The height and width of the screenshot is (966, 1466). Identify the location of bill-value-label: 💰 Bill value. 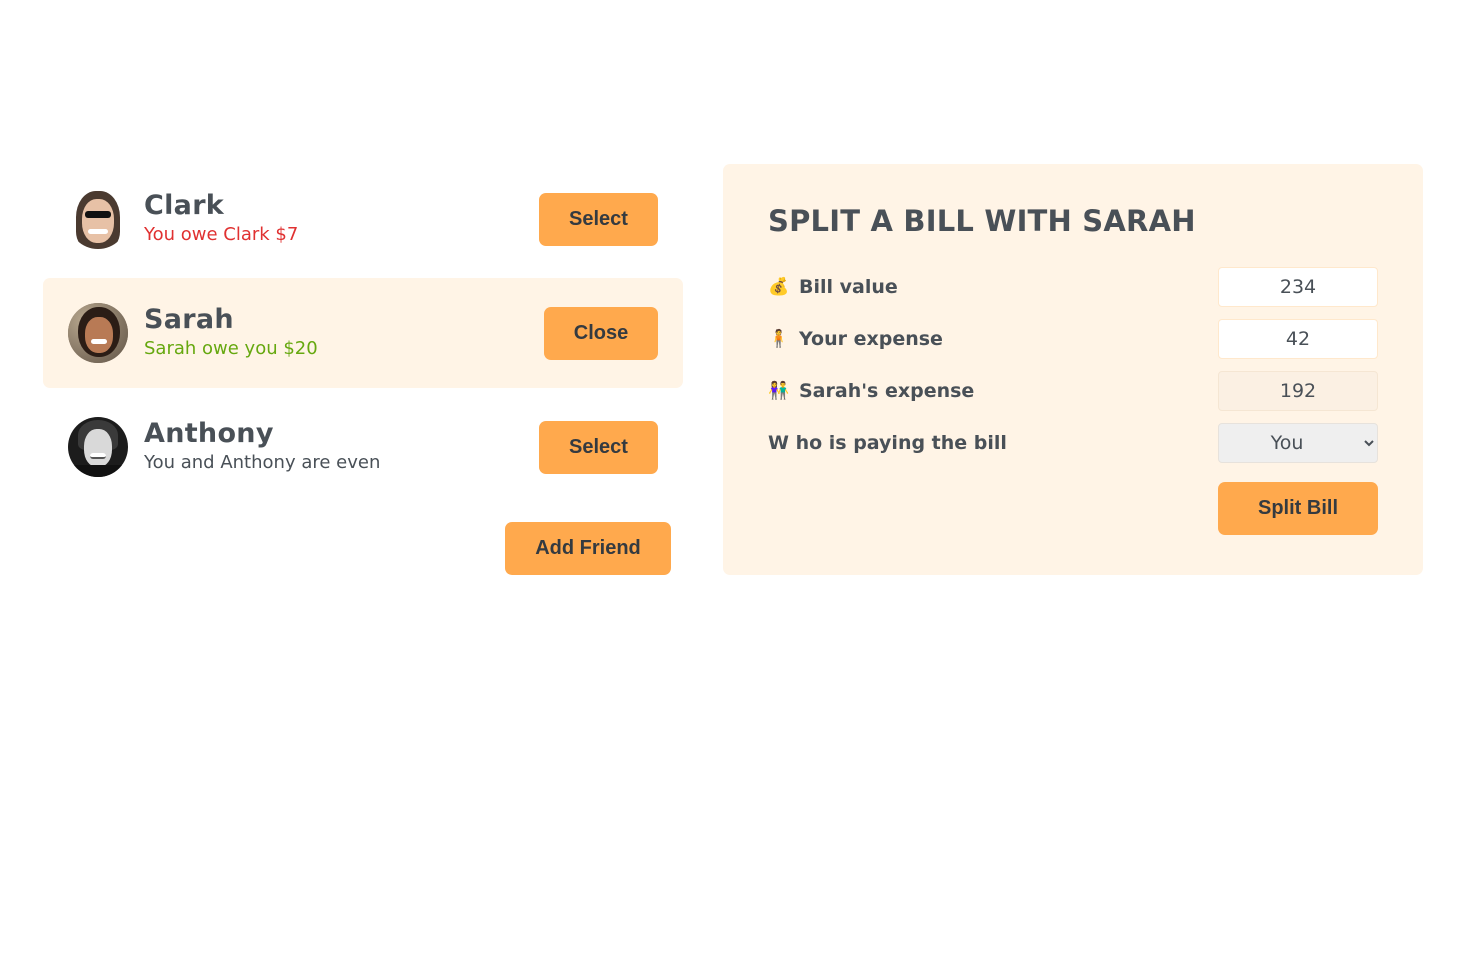
(833, 287).